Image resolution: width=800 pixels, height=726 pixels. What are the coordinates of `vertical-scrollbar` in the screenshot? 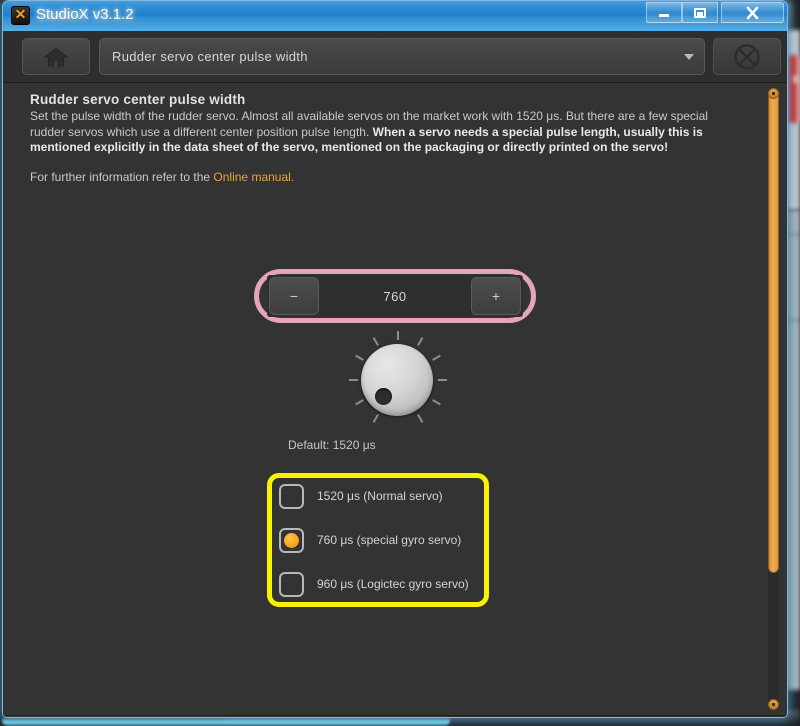 It's located at (773, 399).